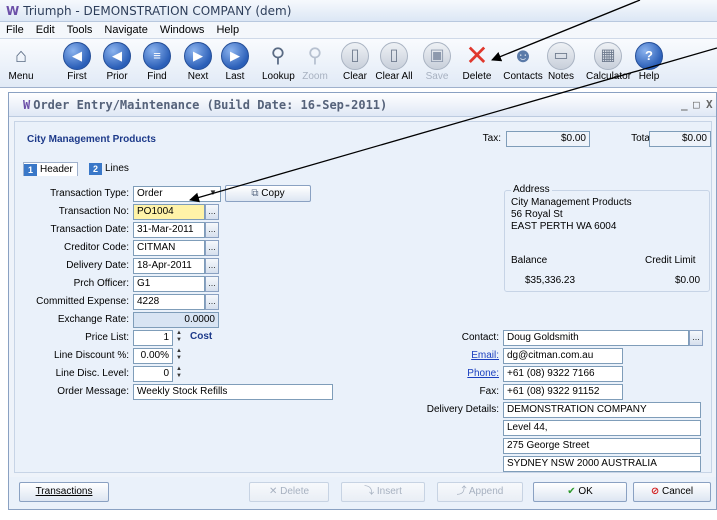  Describe the element at coordinates (491, 138) in the screenshot. I see `tax-label: Tax:` at that location.